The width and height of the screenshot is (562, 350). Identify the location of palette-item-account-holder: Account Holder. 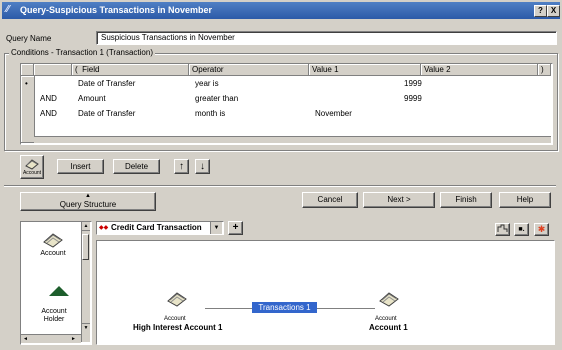
(54, 316).